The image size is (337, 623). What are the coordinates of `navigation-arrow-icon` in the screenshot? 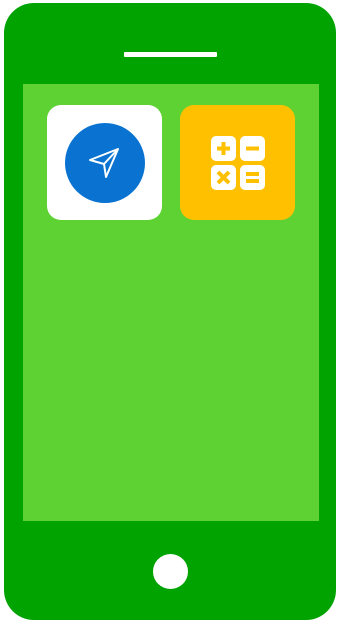 It's located at (103, 162).